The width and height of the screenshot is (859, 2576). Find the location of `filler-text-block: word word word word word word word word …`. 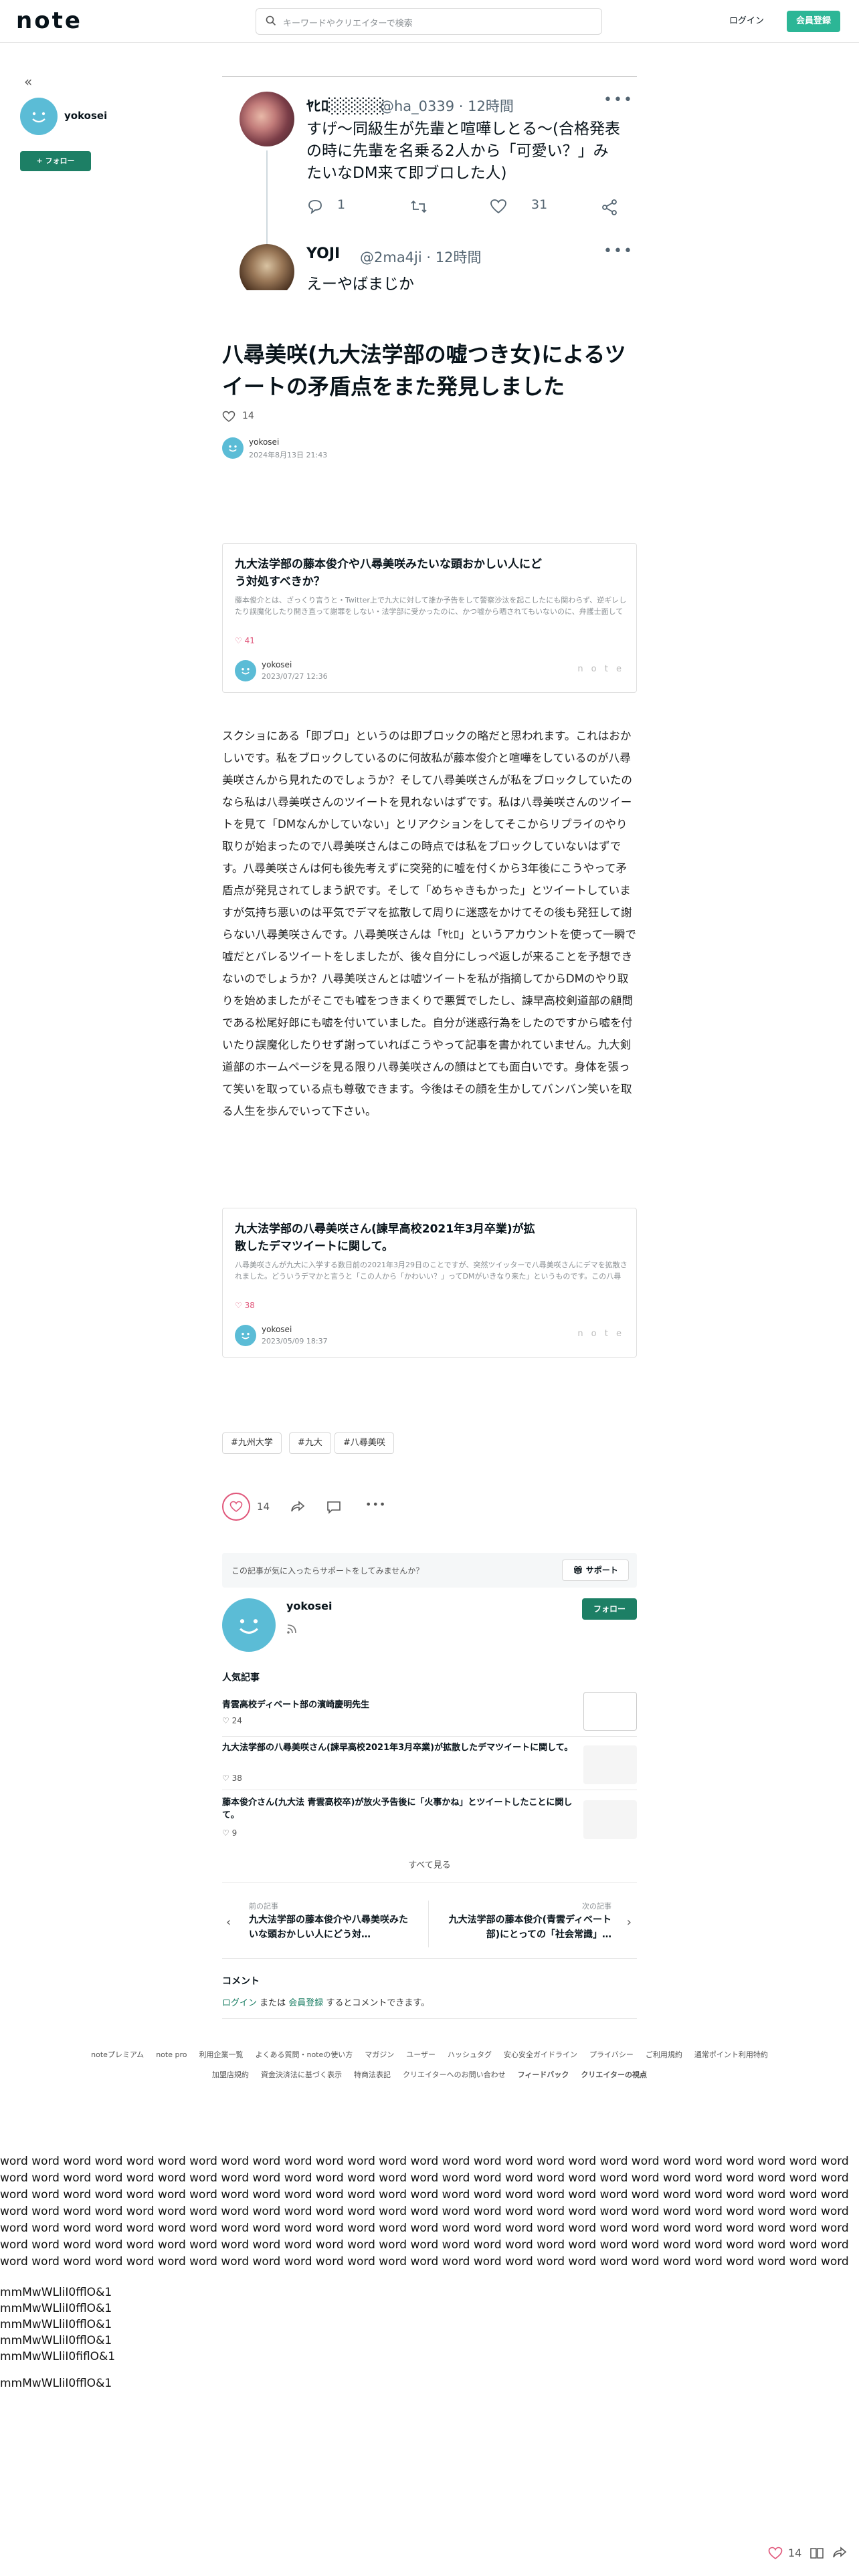

filler-text-block: word word word word word word word word … is located at coordinates (424, 2211).